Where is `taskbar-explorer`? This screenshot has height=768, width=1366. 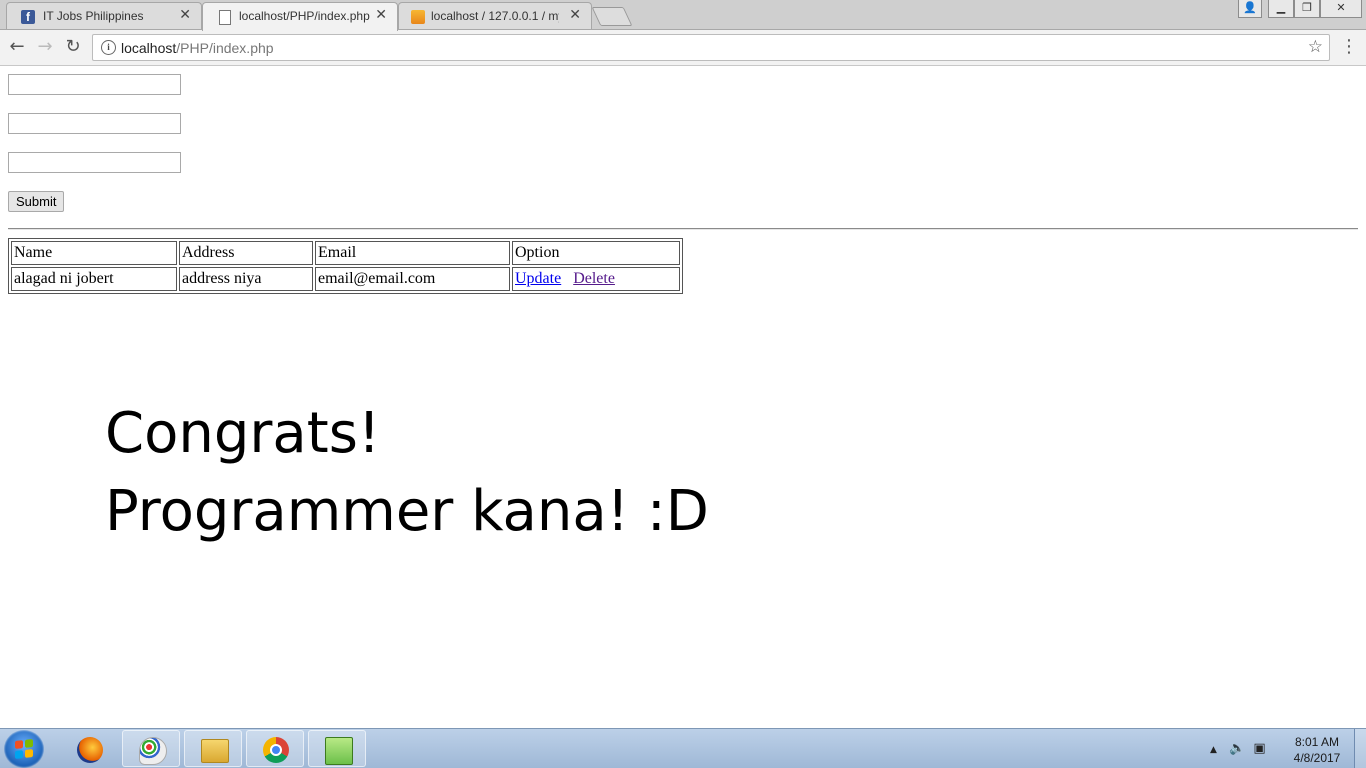 taskbar-explorer is located at coordinates (213, 748).